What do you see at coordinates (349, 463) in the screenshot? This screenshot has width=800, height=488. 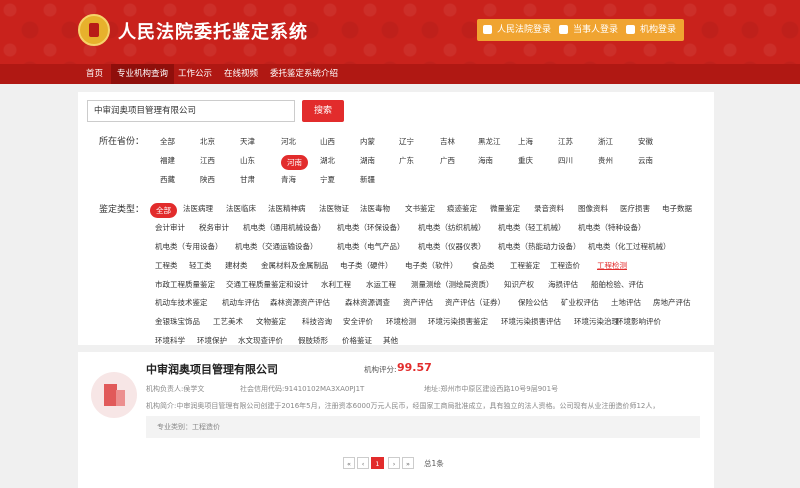 I see `first-page-button: «` at bounding box center [349, 463].